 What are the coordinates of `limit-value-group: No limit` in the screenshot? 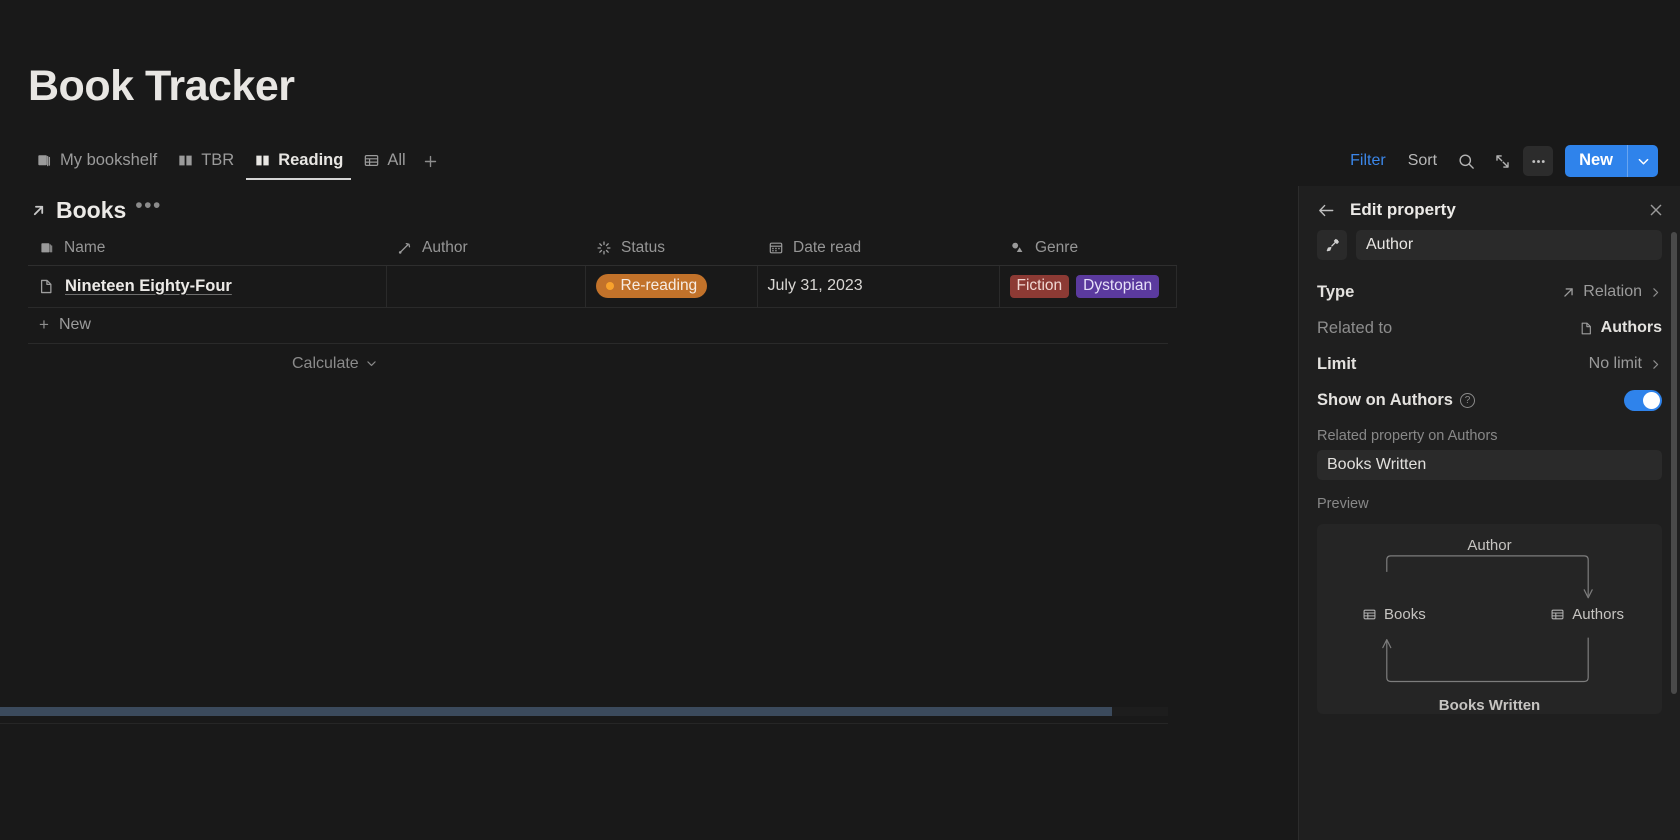 It's located at (1625, 364).